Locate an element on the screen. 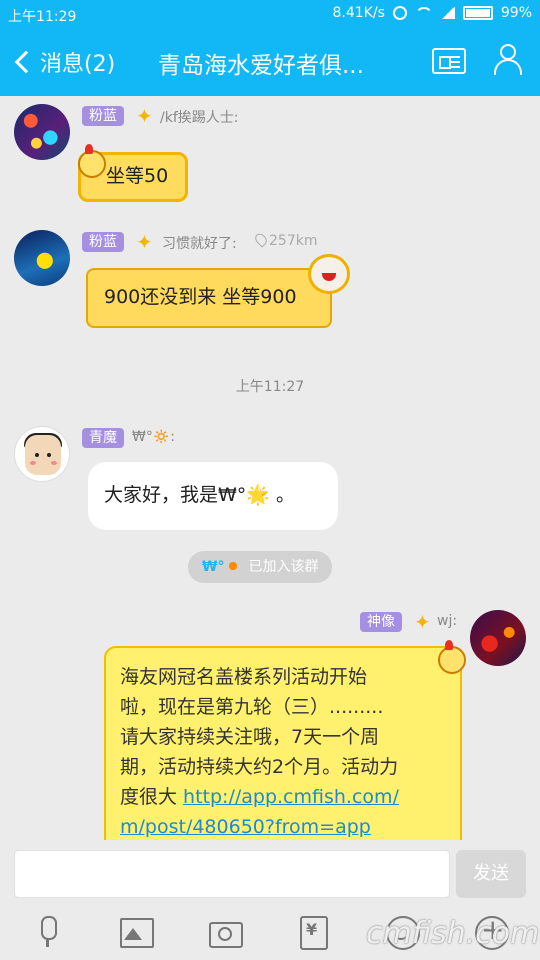  back-button: 消息(2) is located at coordinates (63, 62).